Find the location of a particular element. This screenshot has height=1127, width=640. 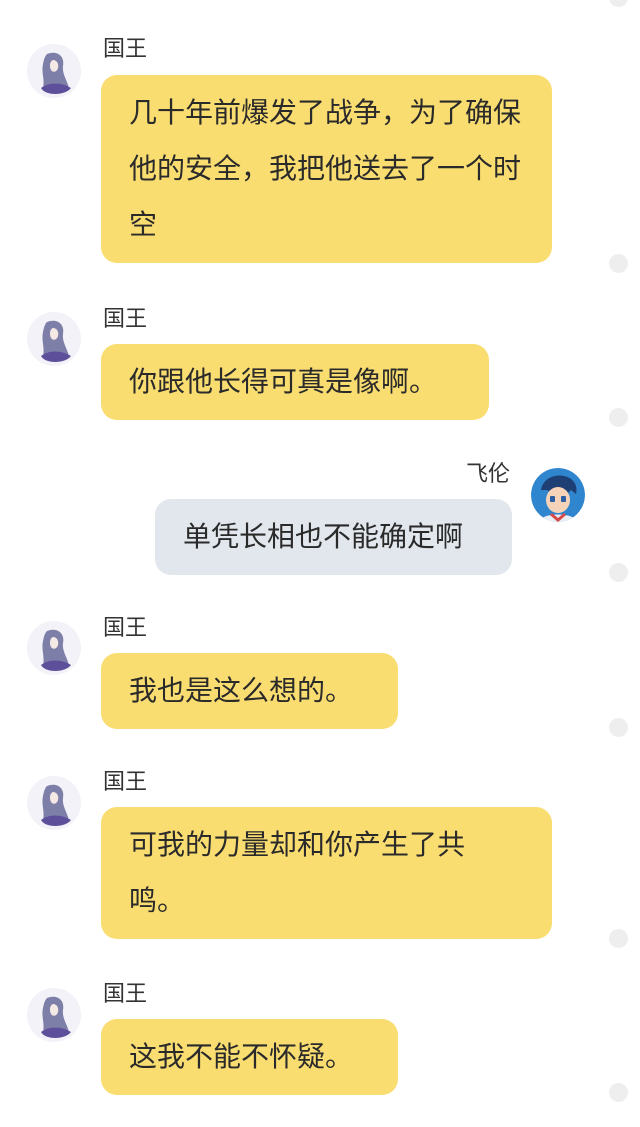

message-bubble: 这我不能不怀疑。 is located at coordinates (249, 1057).